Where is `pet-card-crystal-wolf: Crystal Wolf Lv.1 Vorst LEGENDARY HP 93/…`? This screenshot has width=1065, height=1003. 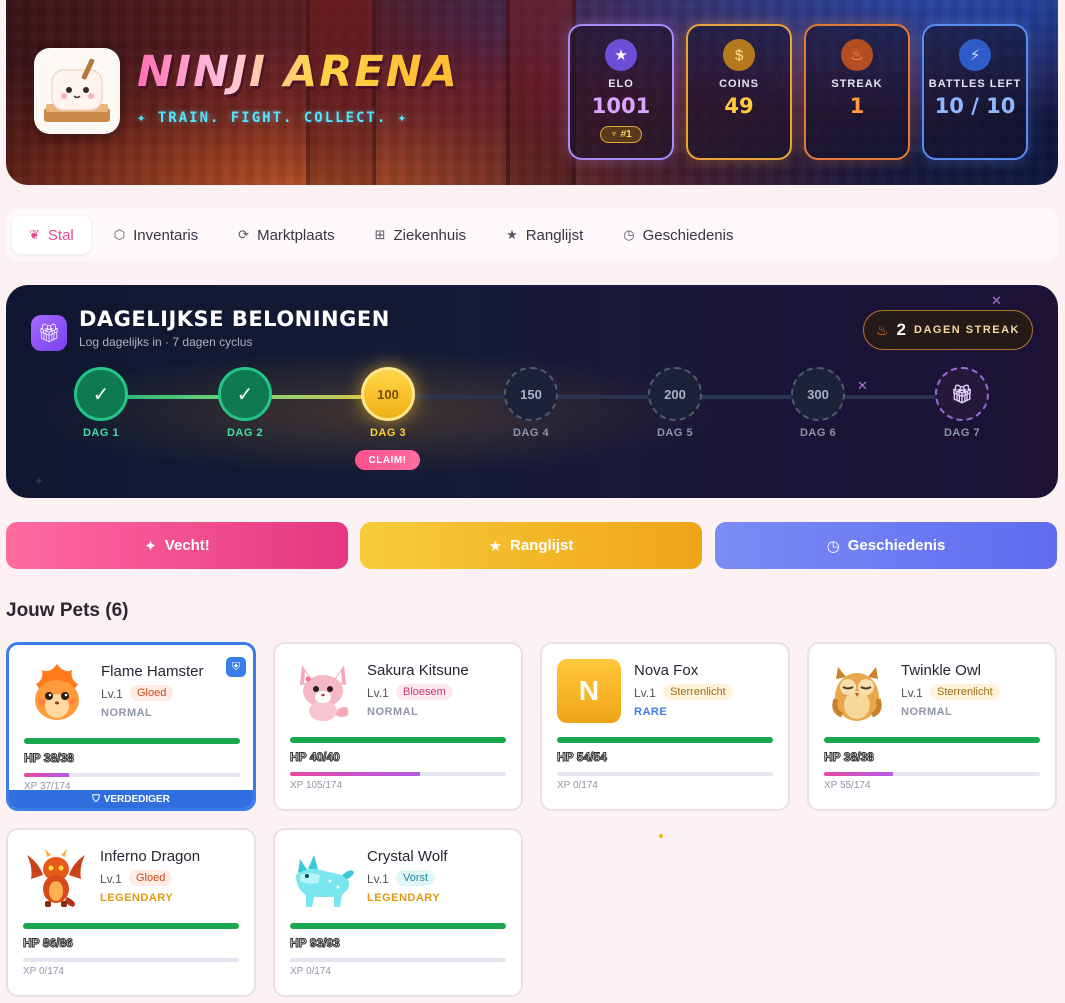 pet-card-crystal-wolf: Crystal Wolf Lv.1 Vorst LEGENDARY HP 93/… is located at coordinates (398, 912).